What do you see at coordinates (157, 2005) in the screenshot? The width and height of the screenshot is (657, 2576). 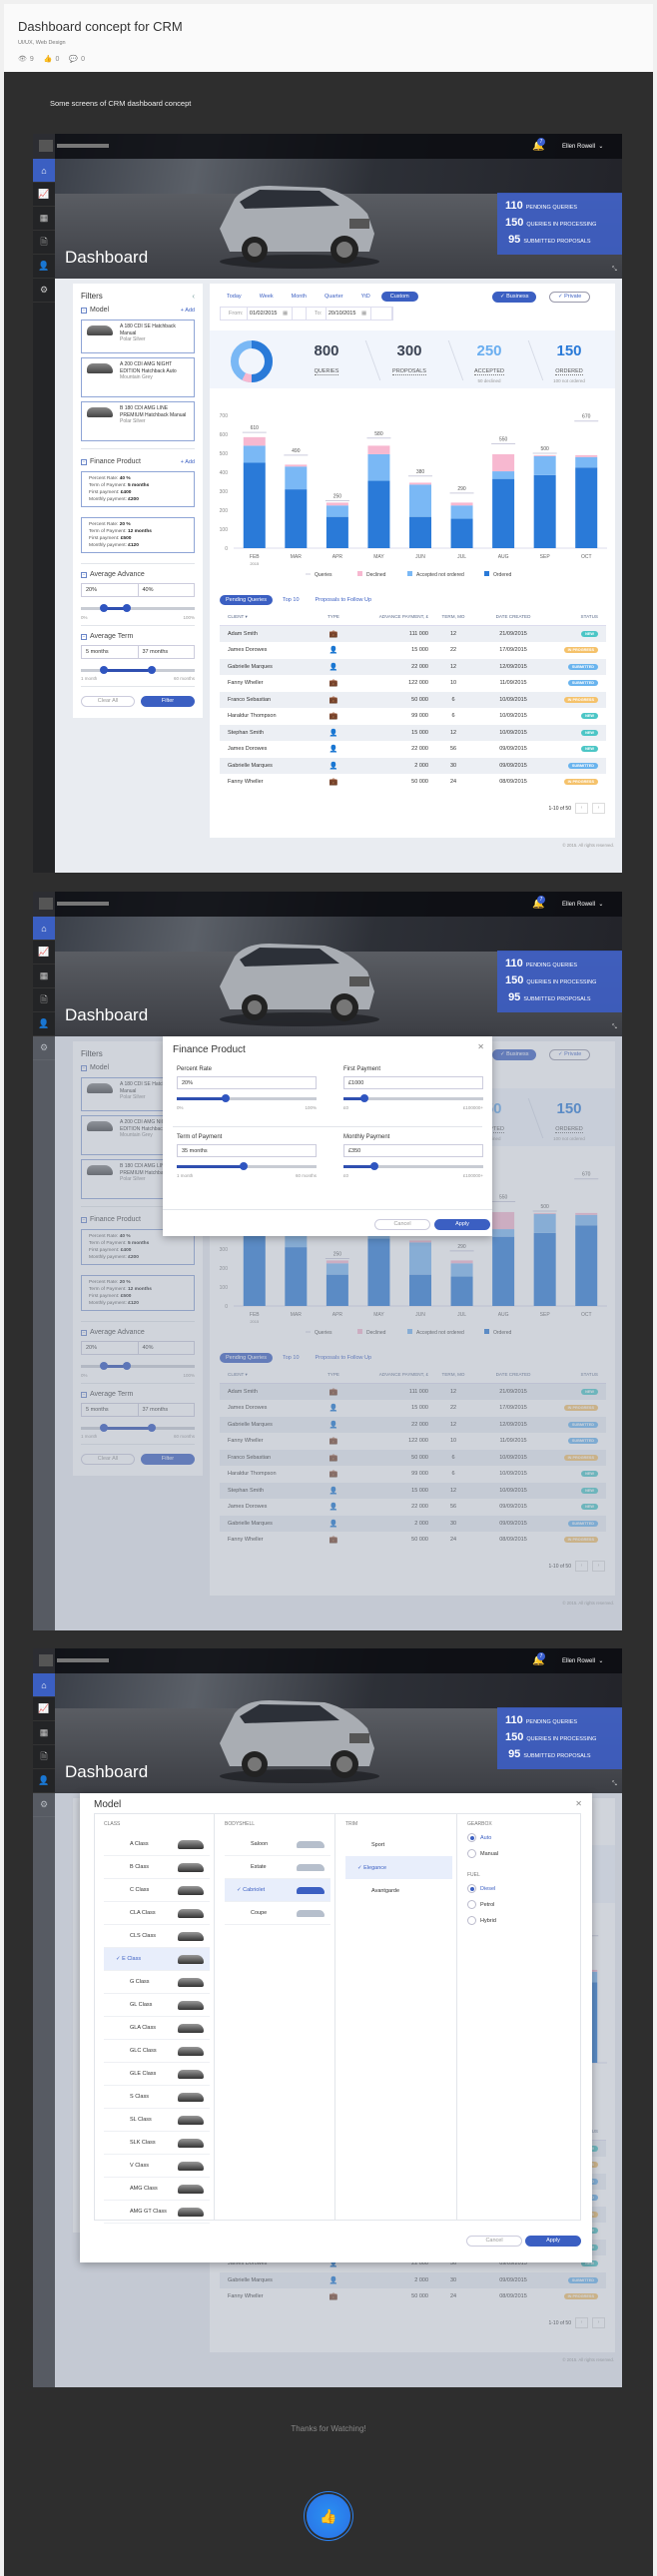 I see `class-option: GL Class` at bounding box center [157, 2005].